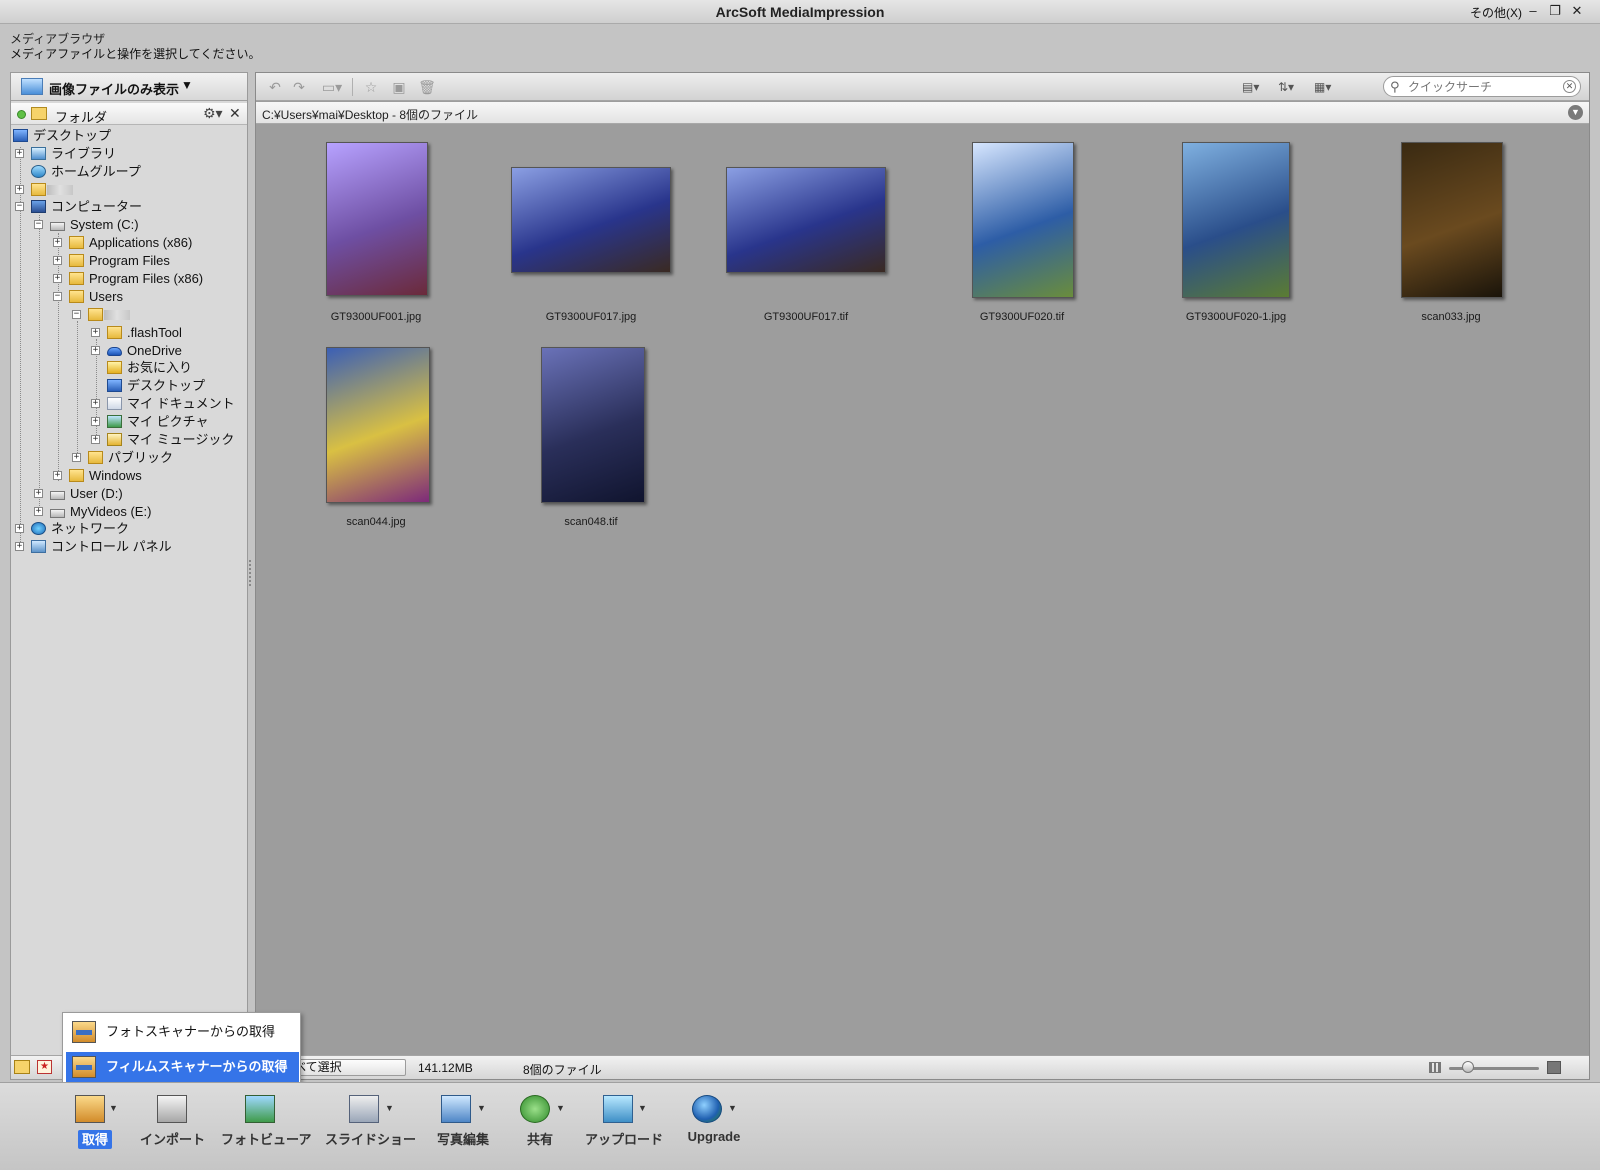 The height and width of the screenshot is (1170, 1600). I want to click on tree-item-label: ホームグループ, so click(96, 171).